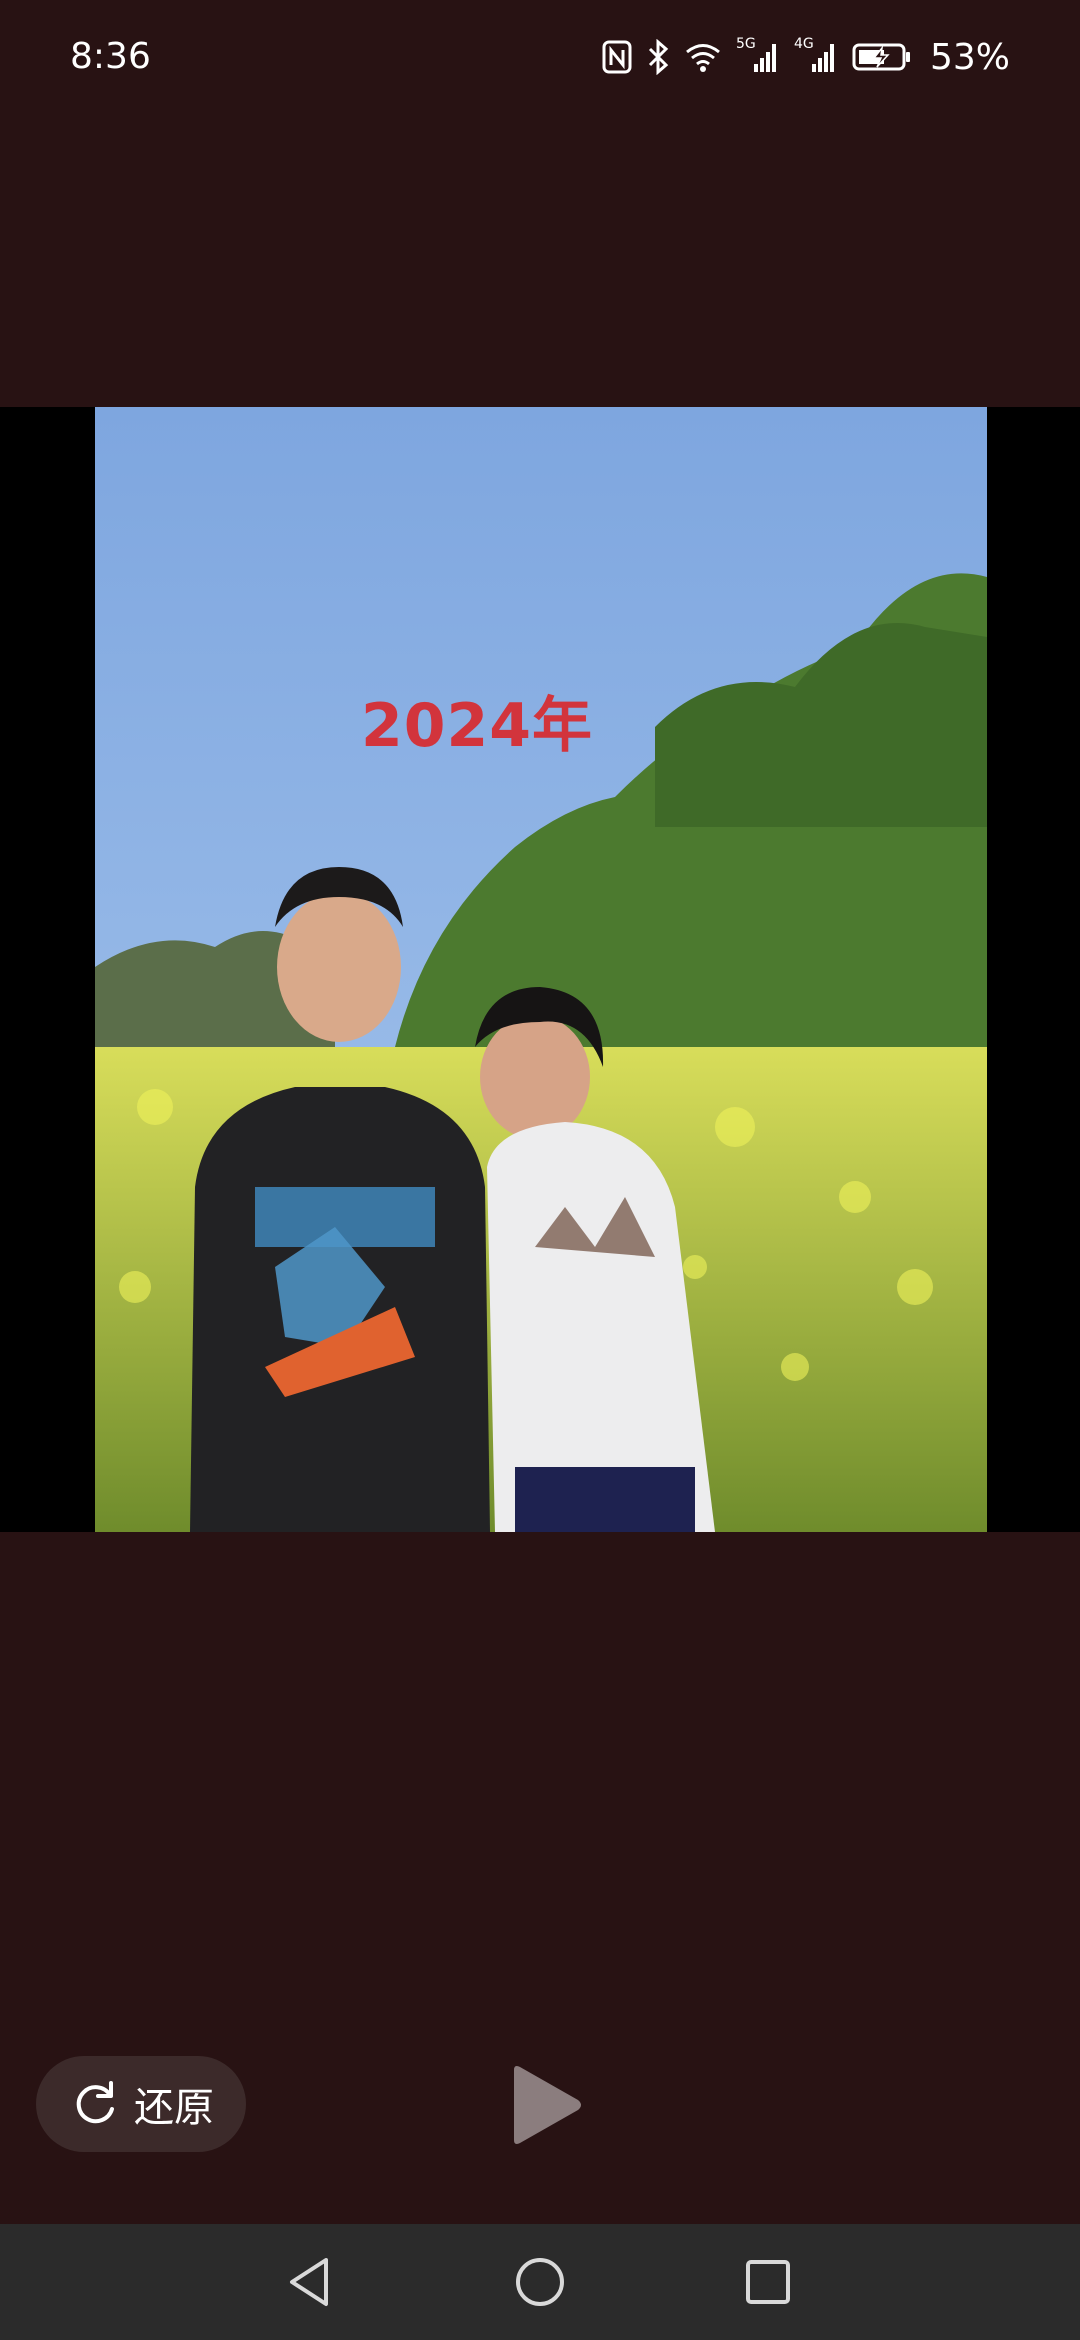 This screenshot has width=1080, height=2340. I want to click on home-icon, so click(540, 2284).